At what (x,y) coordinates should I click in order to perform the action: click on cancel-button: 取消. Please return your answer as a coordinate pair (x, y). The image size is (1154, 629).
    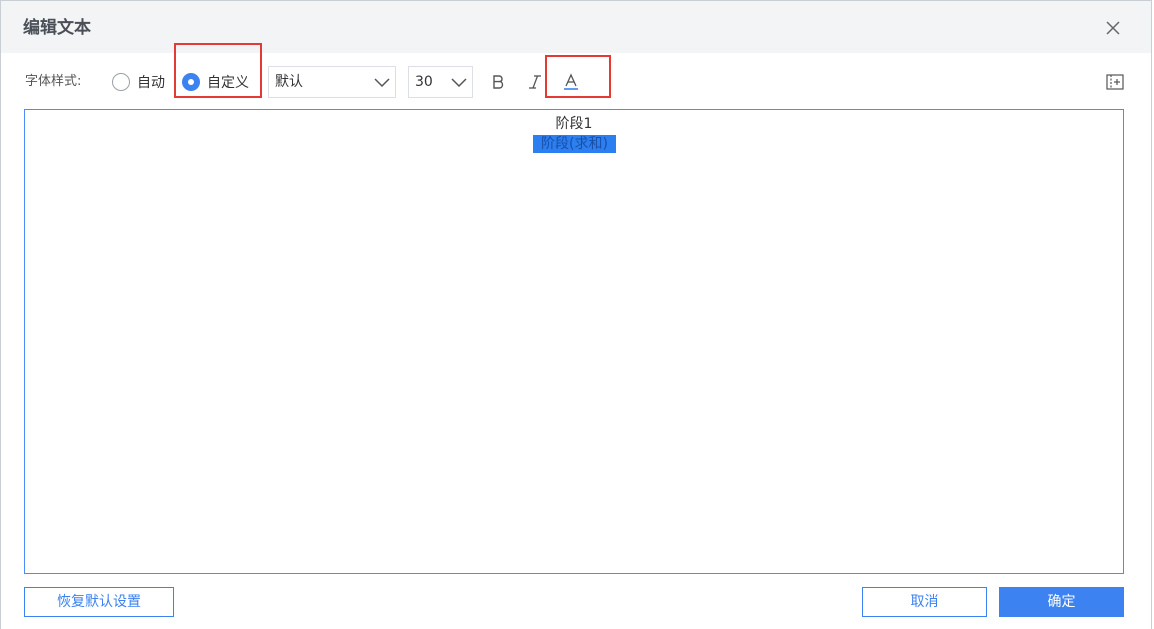
    Looking at the image, I should click on (924, 602).